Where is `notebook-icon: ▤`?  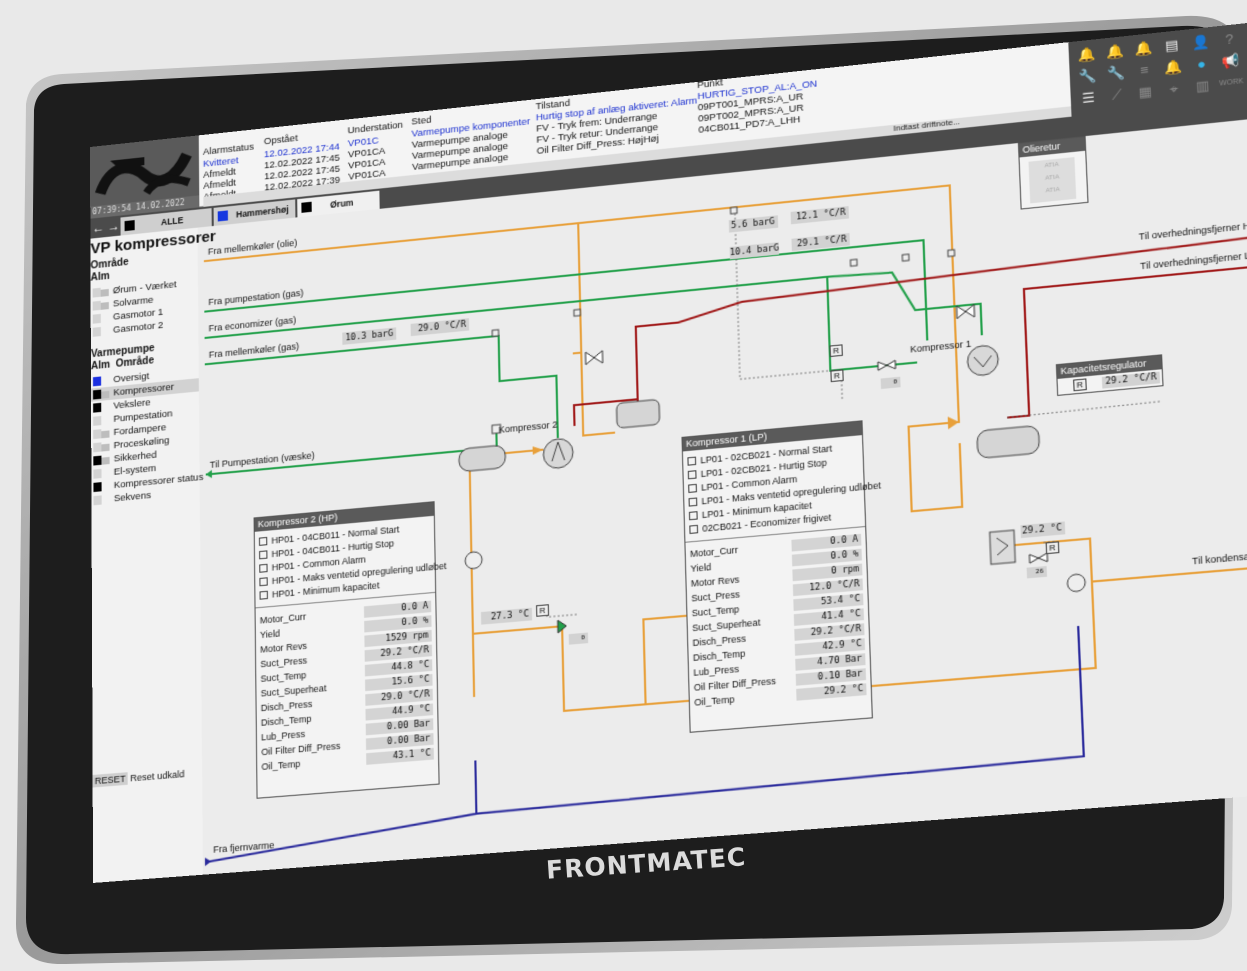
notebook-icon: ▤ is located at coordinates (1171, 46).